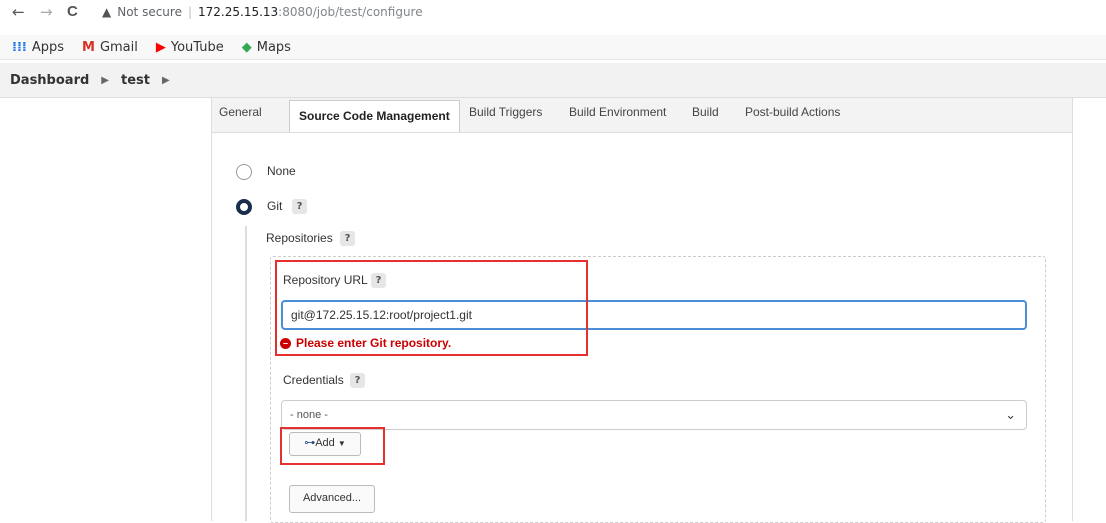 This screenshot has height=523, width=1106. What do you see at coordinates (88, 47) in the screenshot?
I see `gmail-icon: M` at bounding box center [88, 47].